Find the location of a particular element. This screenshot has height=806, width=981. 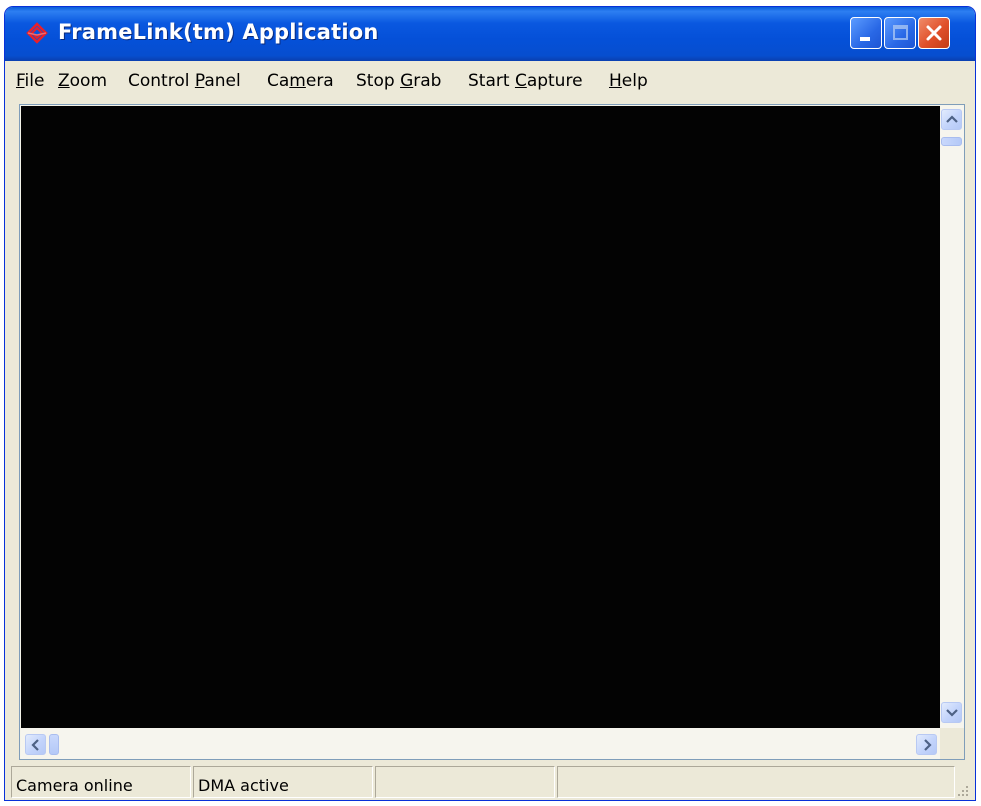

scroll-up-button is located at coordinates (951, 119).